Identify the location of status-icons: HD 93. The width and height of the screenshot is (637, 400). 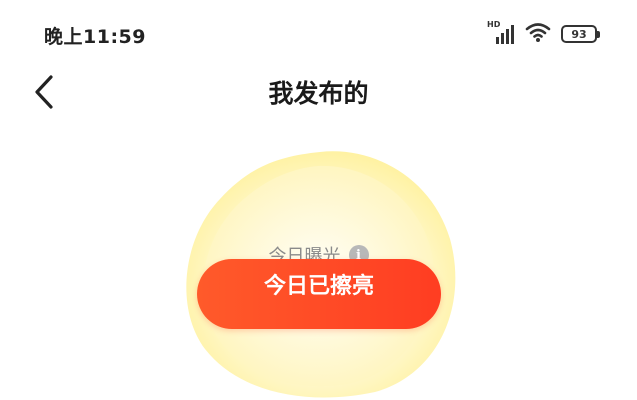
(543, 33).